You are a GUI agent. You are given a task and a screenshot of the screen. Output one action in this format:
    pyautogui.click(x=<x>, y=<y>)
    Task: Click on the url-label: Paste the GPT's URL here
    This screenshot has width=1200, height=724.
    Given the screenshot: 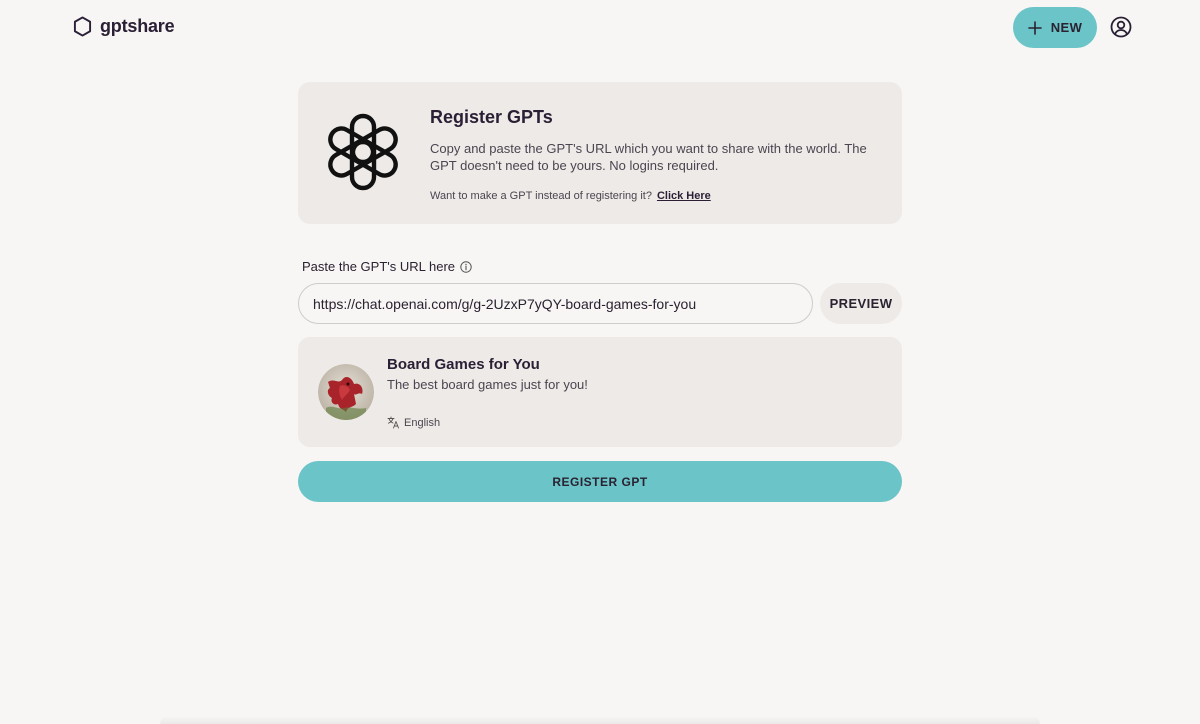 What is the action you would take?
    pyautogui.click(x=387, y=266)
    